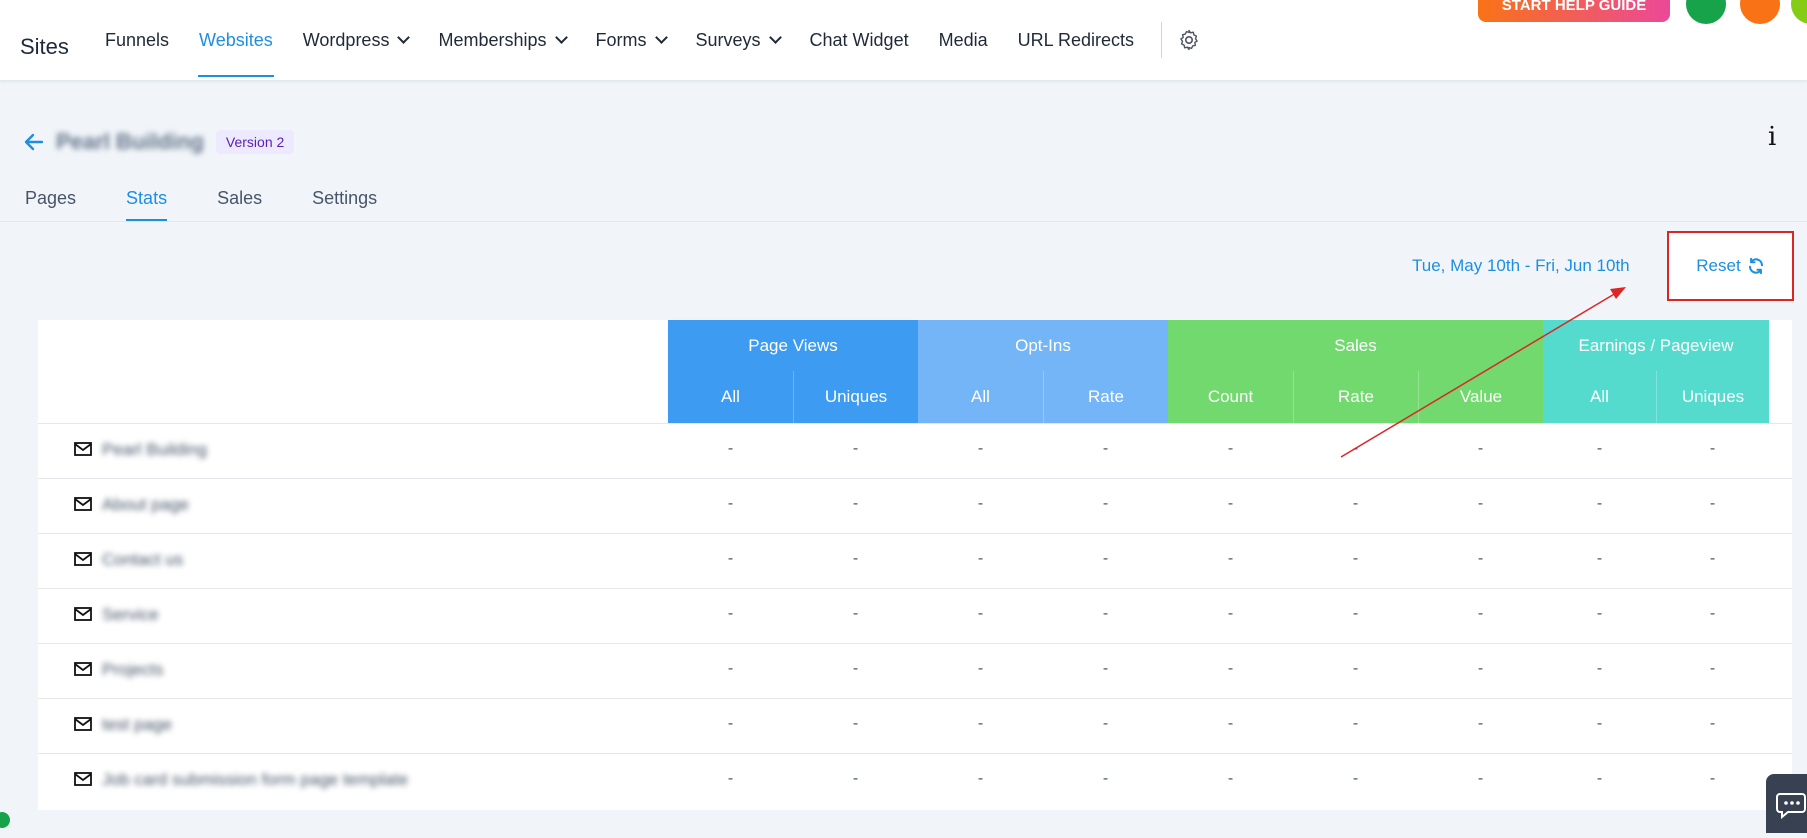 The height and width of the screenshot is (838, 1807). What do you see at coordinates (915, 506) in the screenshot?
I see `table-row: About page - - - - - - - - -` at bounding box center [915, 506].